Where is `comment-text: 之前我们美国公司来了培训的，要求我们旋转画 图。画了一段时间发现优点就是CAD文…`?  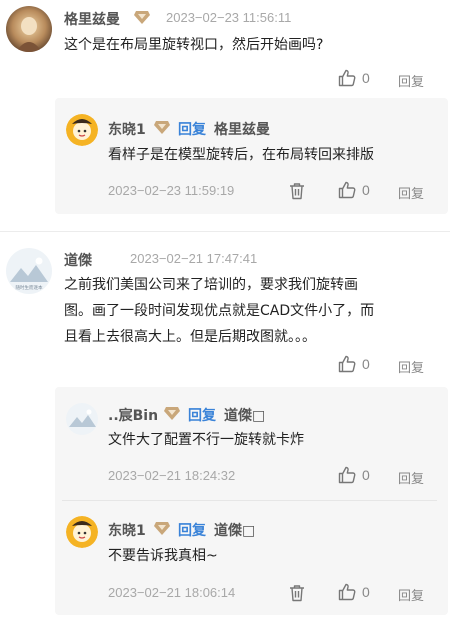 comment-text: 之前我们美国公司来了培训的，要求我们旋转画 图。画了一段时间发现优点就是CAD文… is located at coordinates (254, 311).